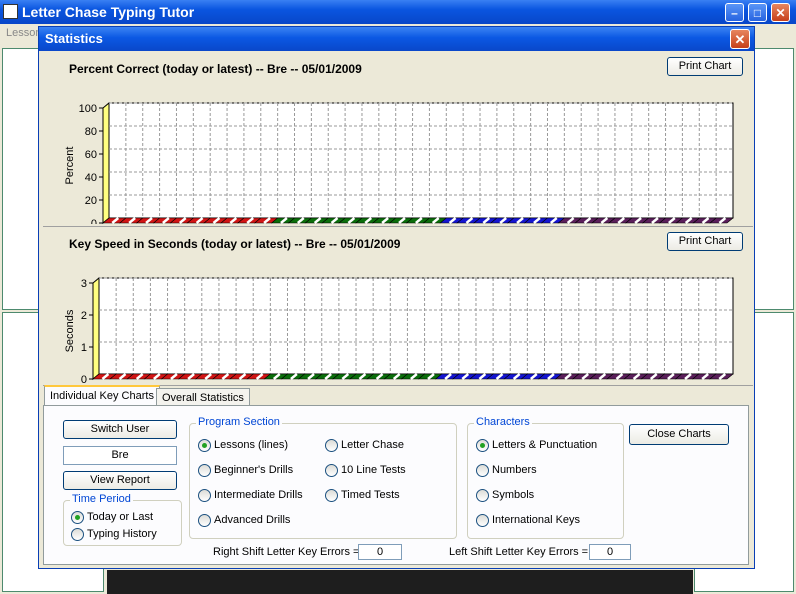 The height and width of the screenshot is (594, 796). What do you see at coordinates (372, 445) in the screenshot?
I see `radio-label: Letter Chase` at bounding box center [372, 445].